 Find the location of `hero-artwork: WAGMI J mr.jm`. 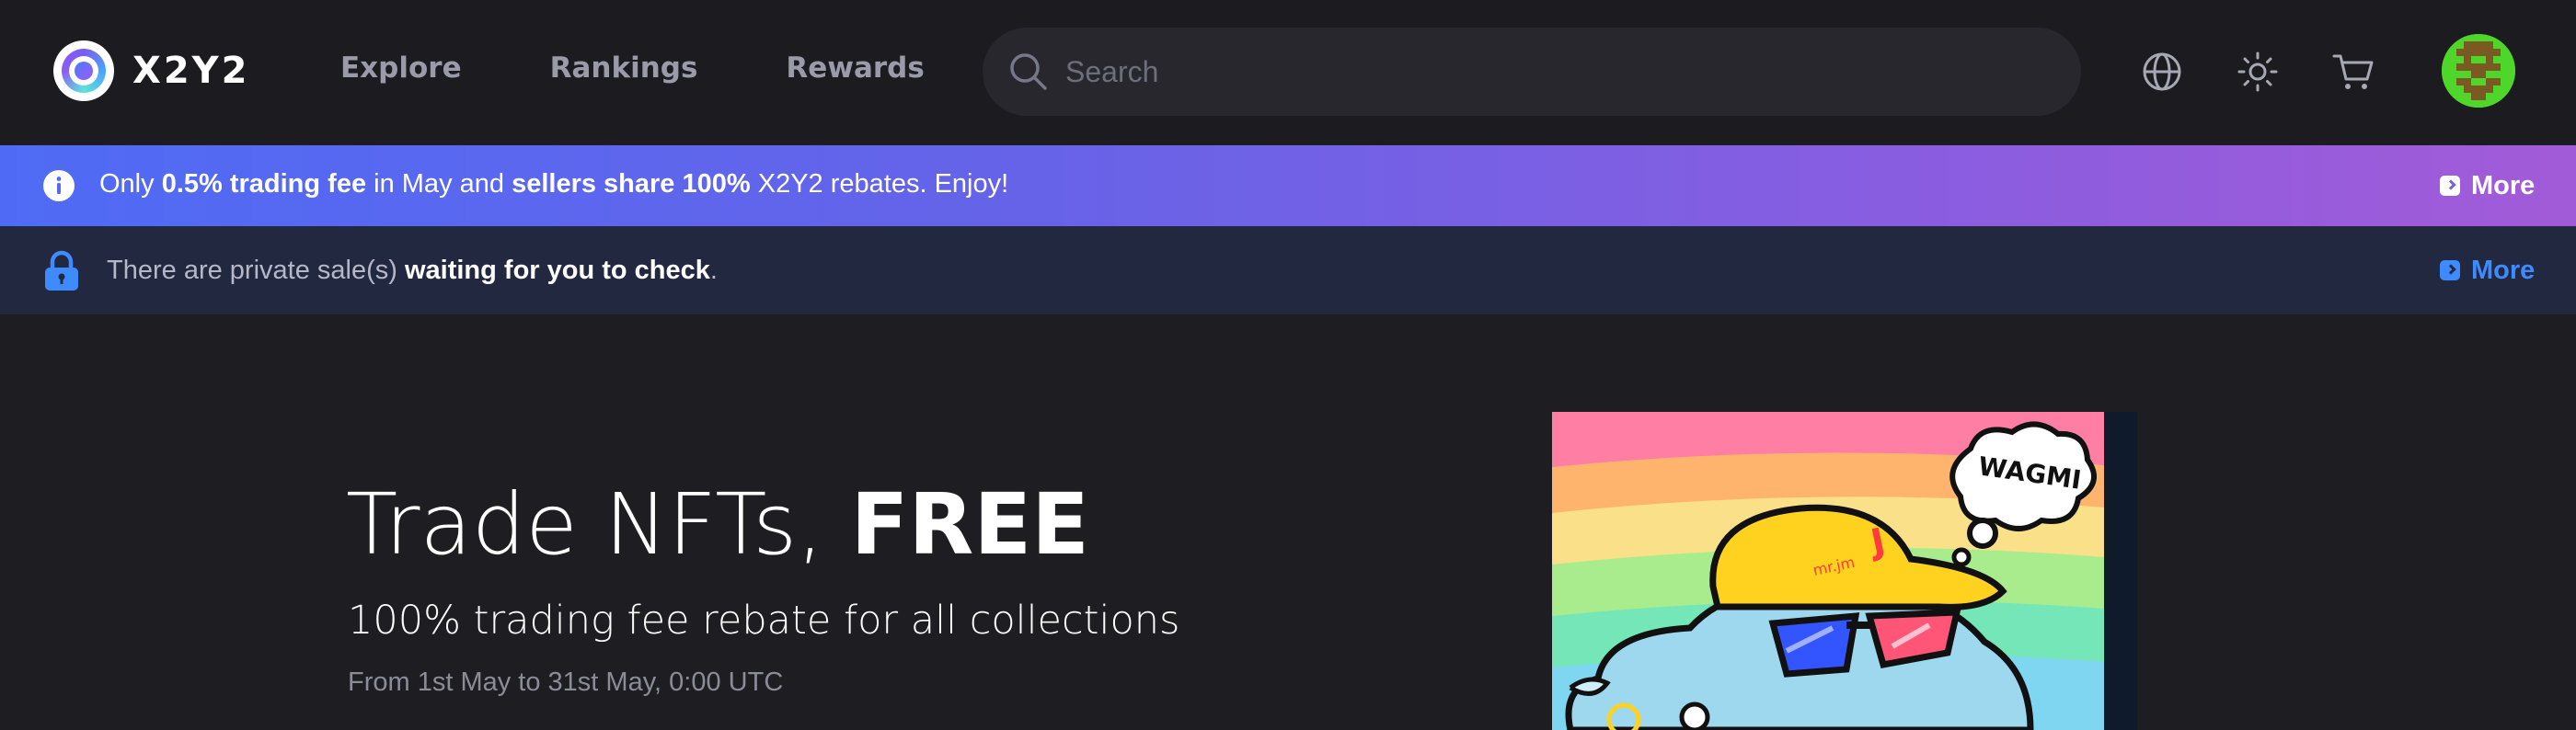

hero-artwork: WAGMI J mr.jm is located at coordinates (1828, 571).